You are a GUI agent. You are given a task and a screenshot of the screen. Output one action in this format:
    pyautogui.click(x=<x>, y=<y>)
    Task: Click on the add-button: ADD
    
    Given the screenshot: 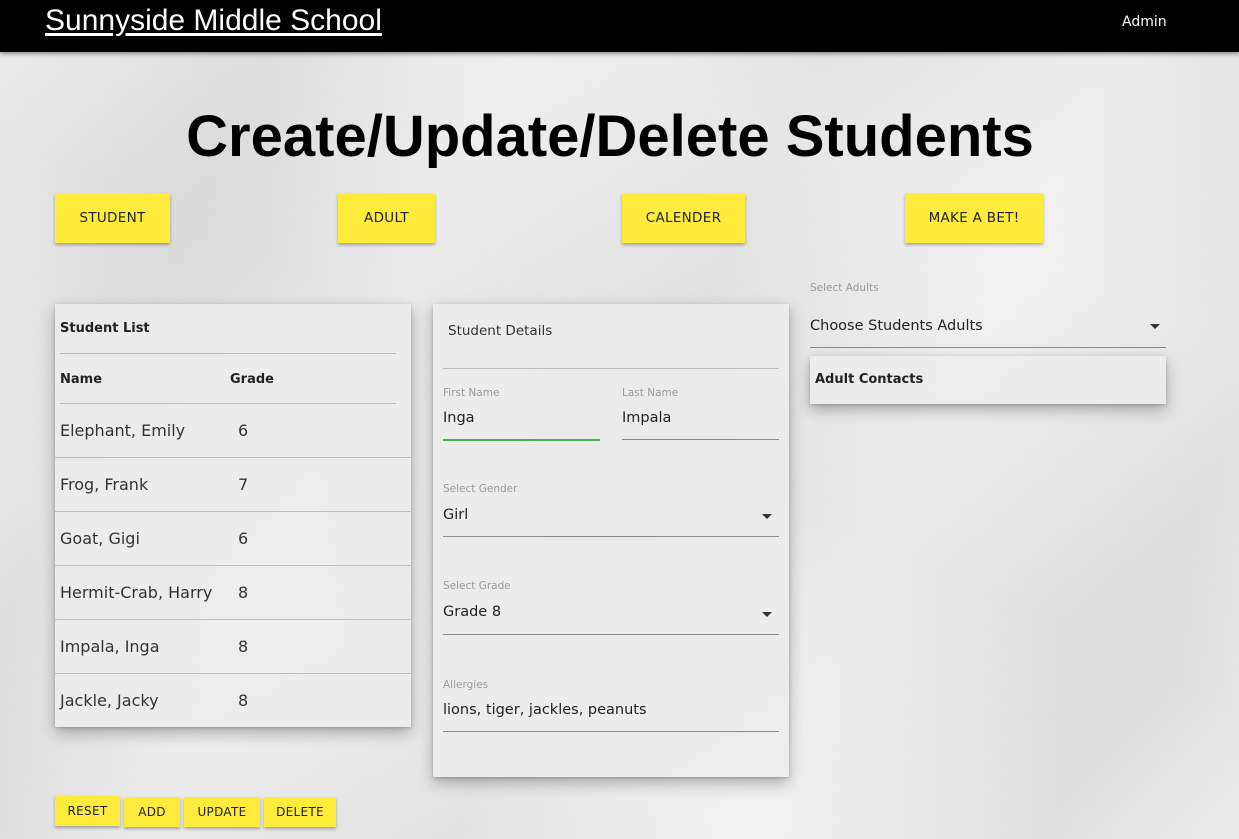 What is the action you would take?
    pyautogui.click(x=152, y=812)
    